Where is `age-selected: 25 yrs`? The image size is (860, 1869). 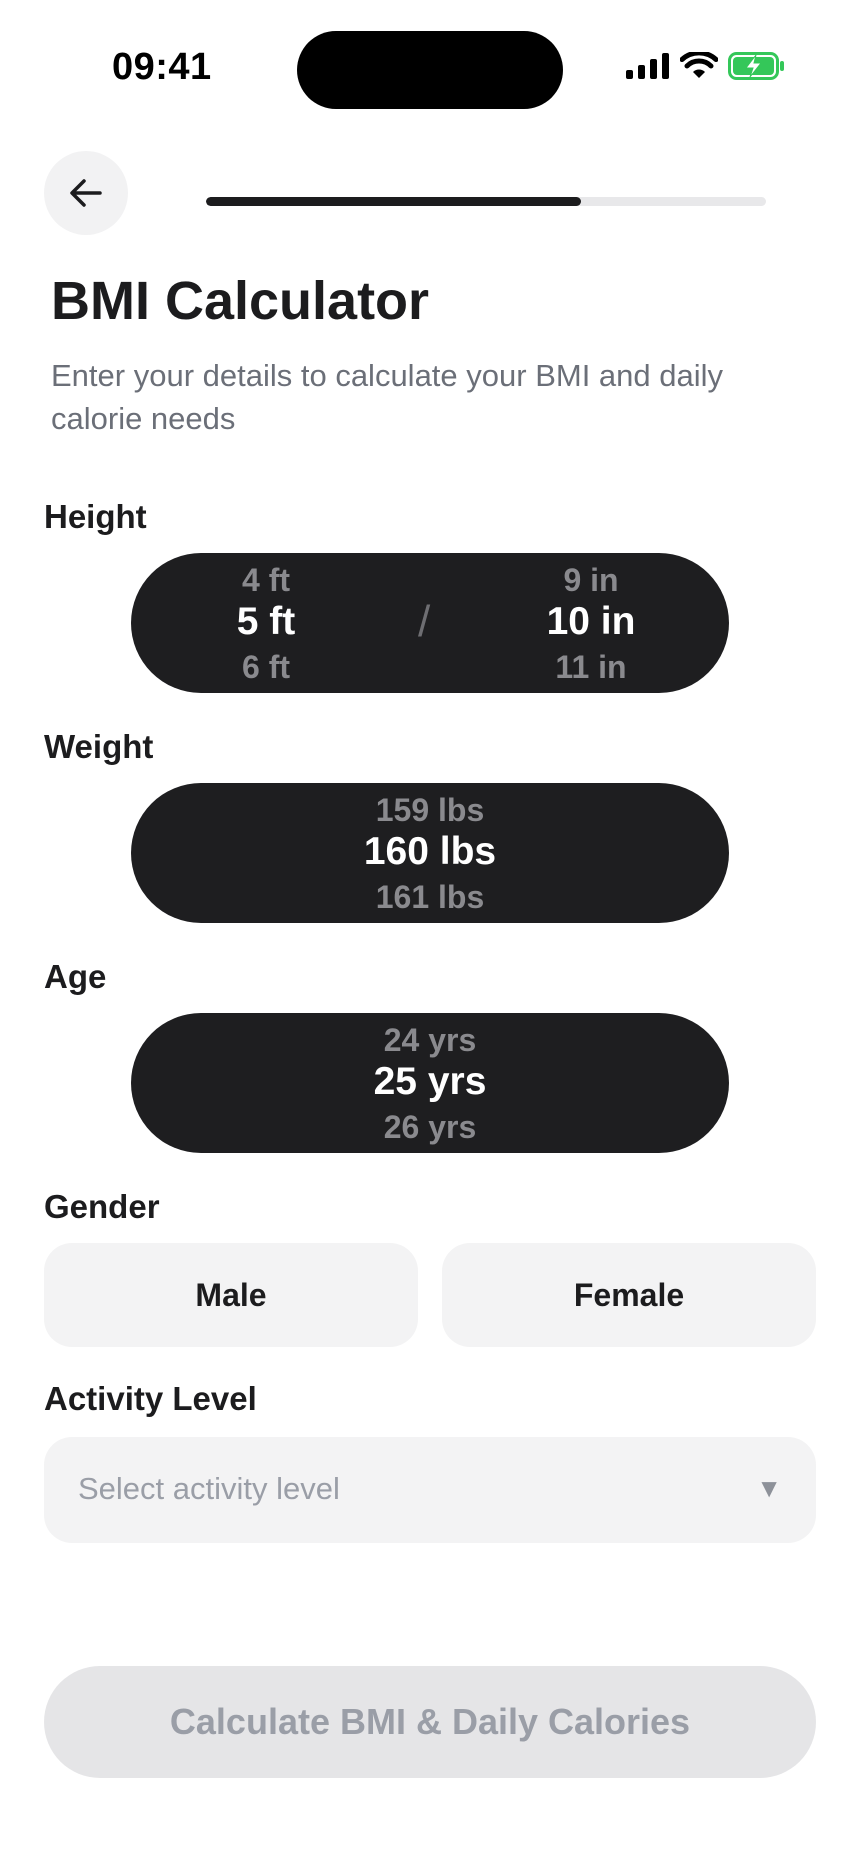
age-selected: 25 yrs is located at coordinates (430, 1081).